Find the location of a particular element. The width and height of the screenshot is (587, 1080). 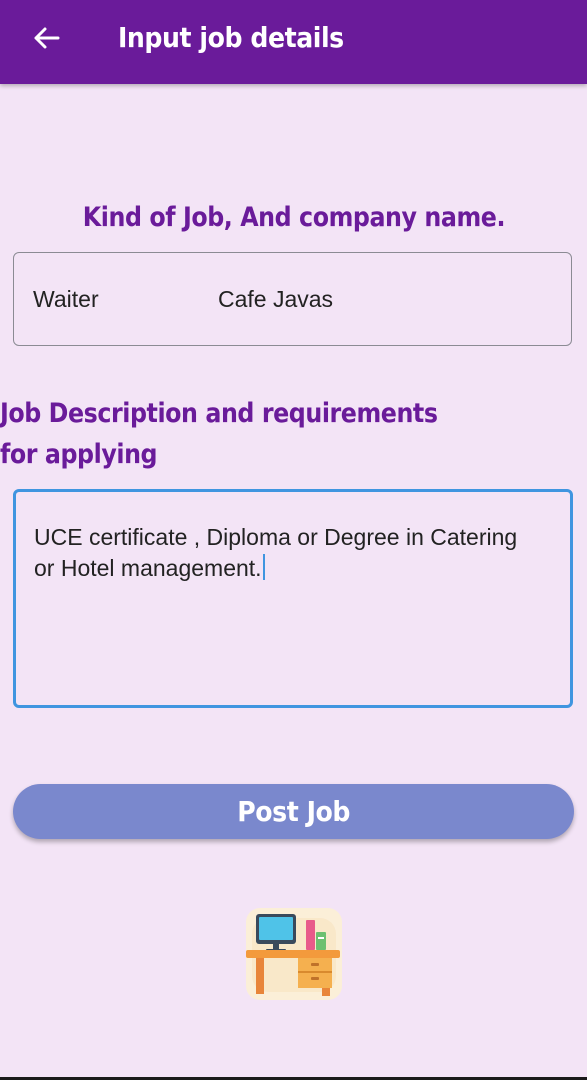

arrow-left-icon is located at coordinates (47, 38).